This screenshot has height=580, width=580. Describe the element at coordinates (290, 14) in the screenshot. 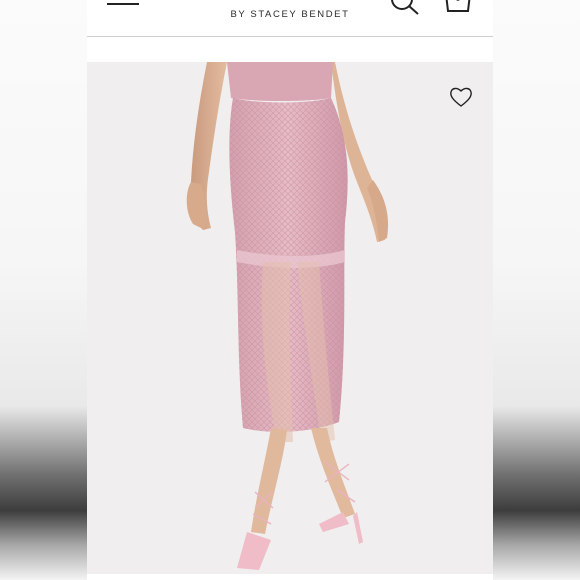

I see `brand-subtitle: BY STACEY BENDET` at that location.